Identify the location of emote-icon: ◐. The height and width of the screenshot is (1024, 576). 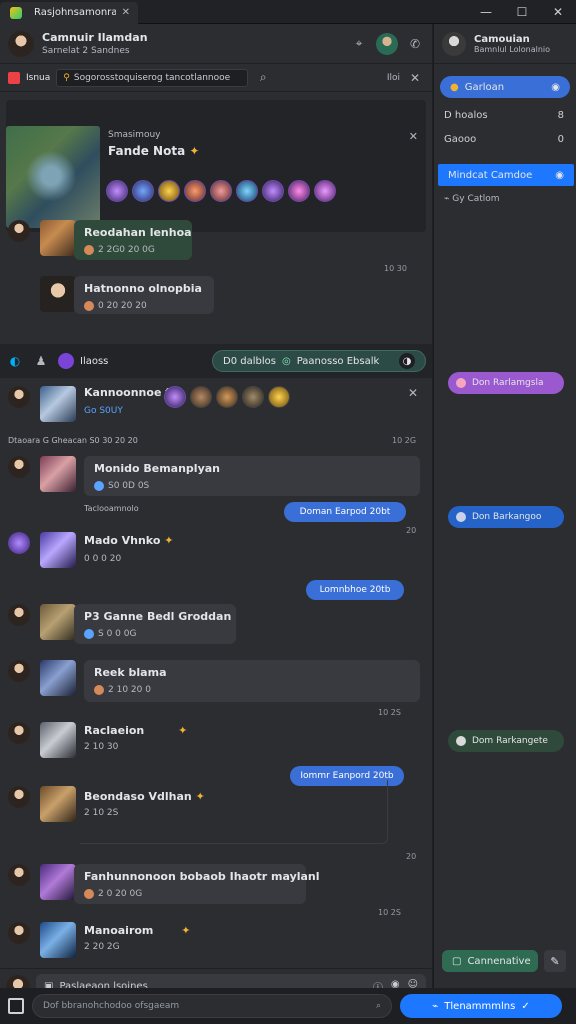
(15, 361).